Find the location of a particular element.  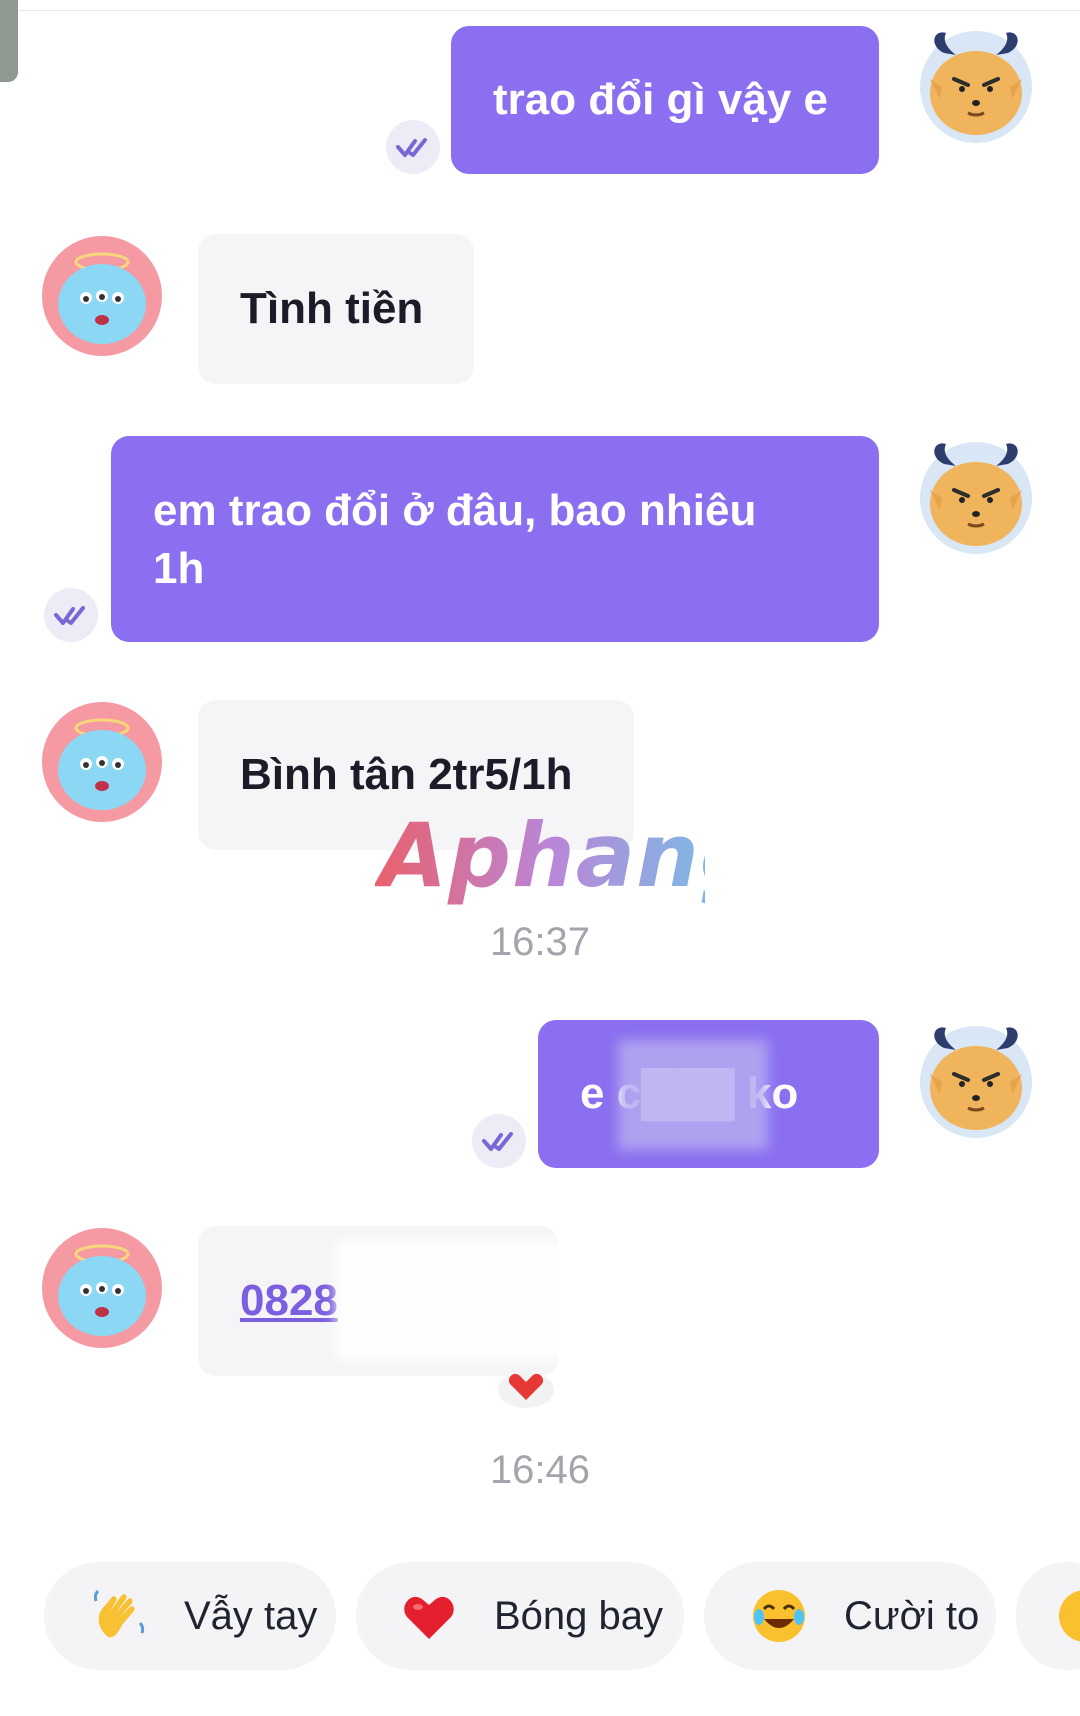

heart-icon is located at coordinates (429, 1616).